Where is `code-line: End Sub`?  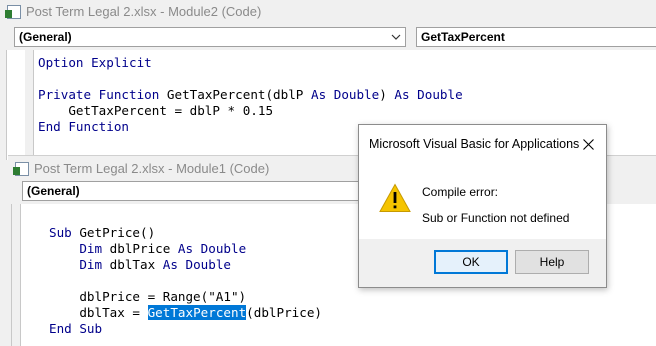 code-line: End Sub is located at coordinates (75, 329).